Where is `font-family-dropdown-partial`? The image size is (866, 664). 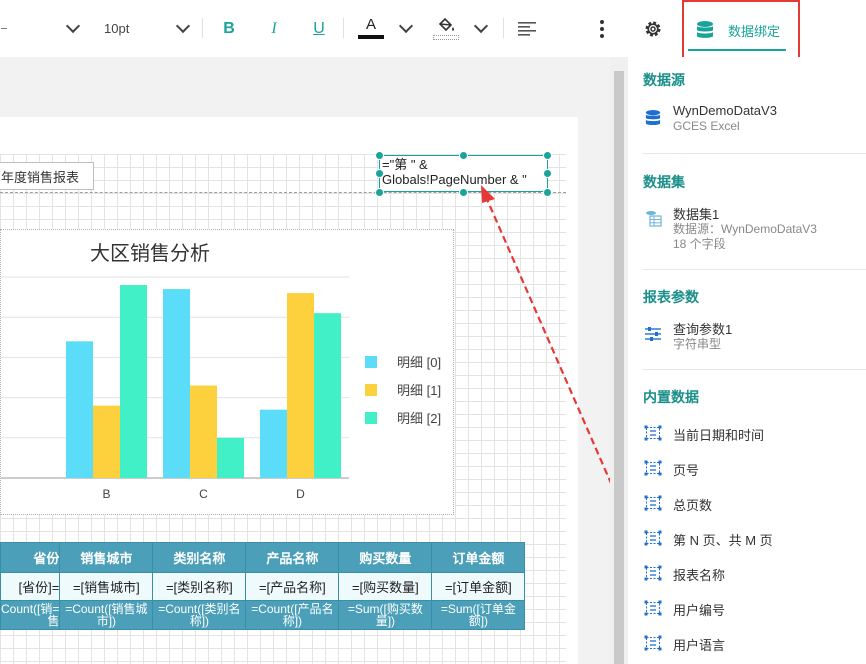
font-family-dropdown-partial is located at coordinates (4, 28).